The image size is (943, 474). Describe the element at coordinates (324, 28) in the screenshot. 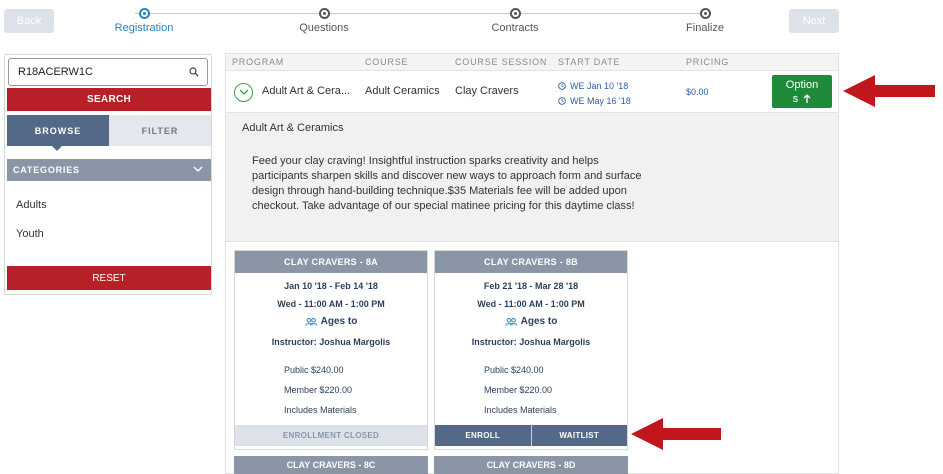

I see `step-label: Questions` at that location.